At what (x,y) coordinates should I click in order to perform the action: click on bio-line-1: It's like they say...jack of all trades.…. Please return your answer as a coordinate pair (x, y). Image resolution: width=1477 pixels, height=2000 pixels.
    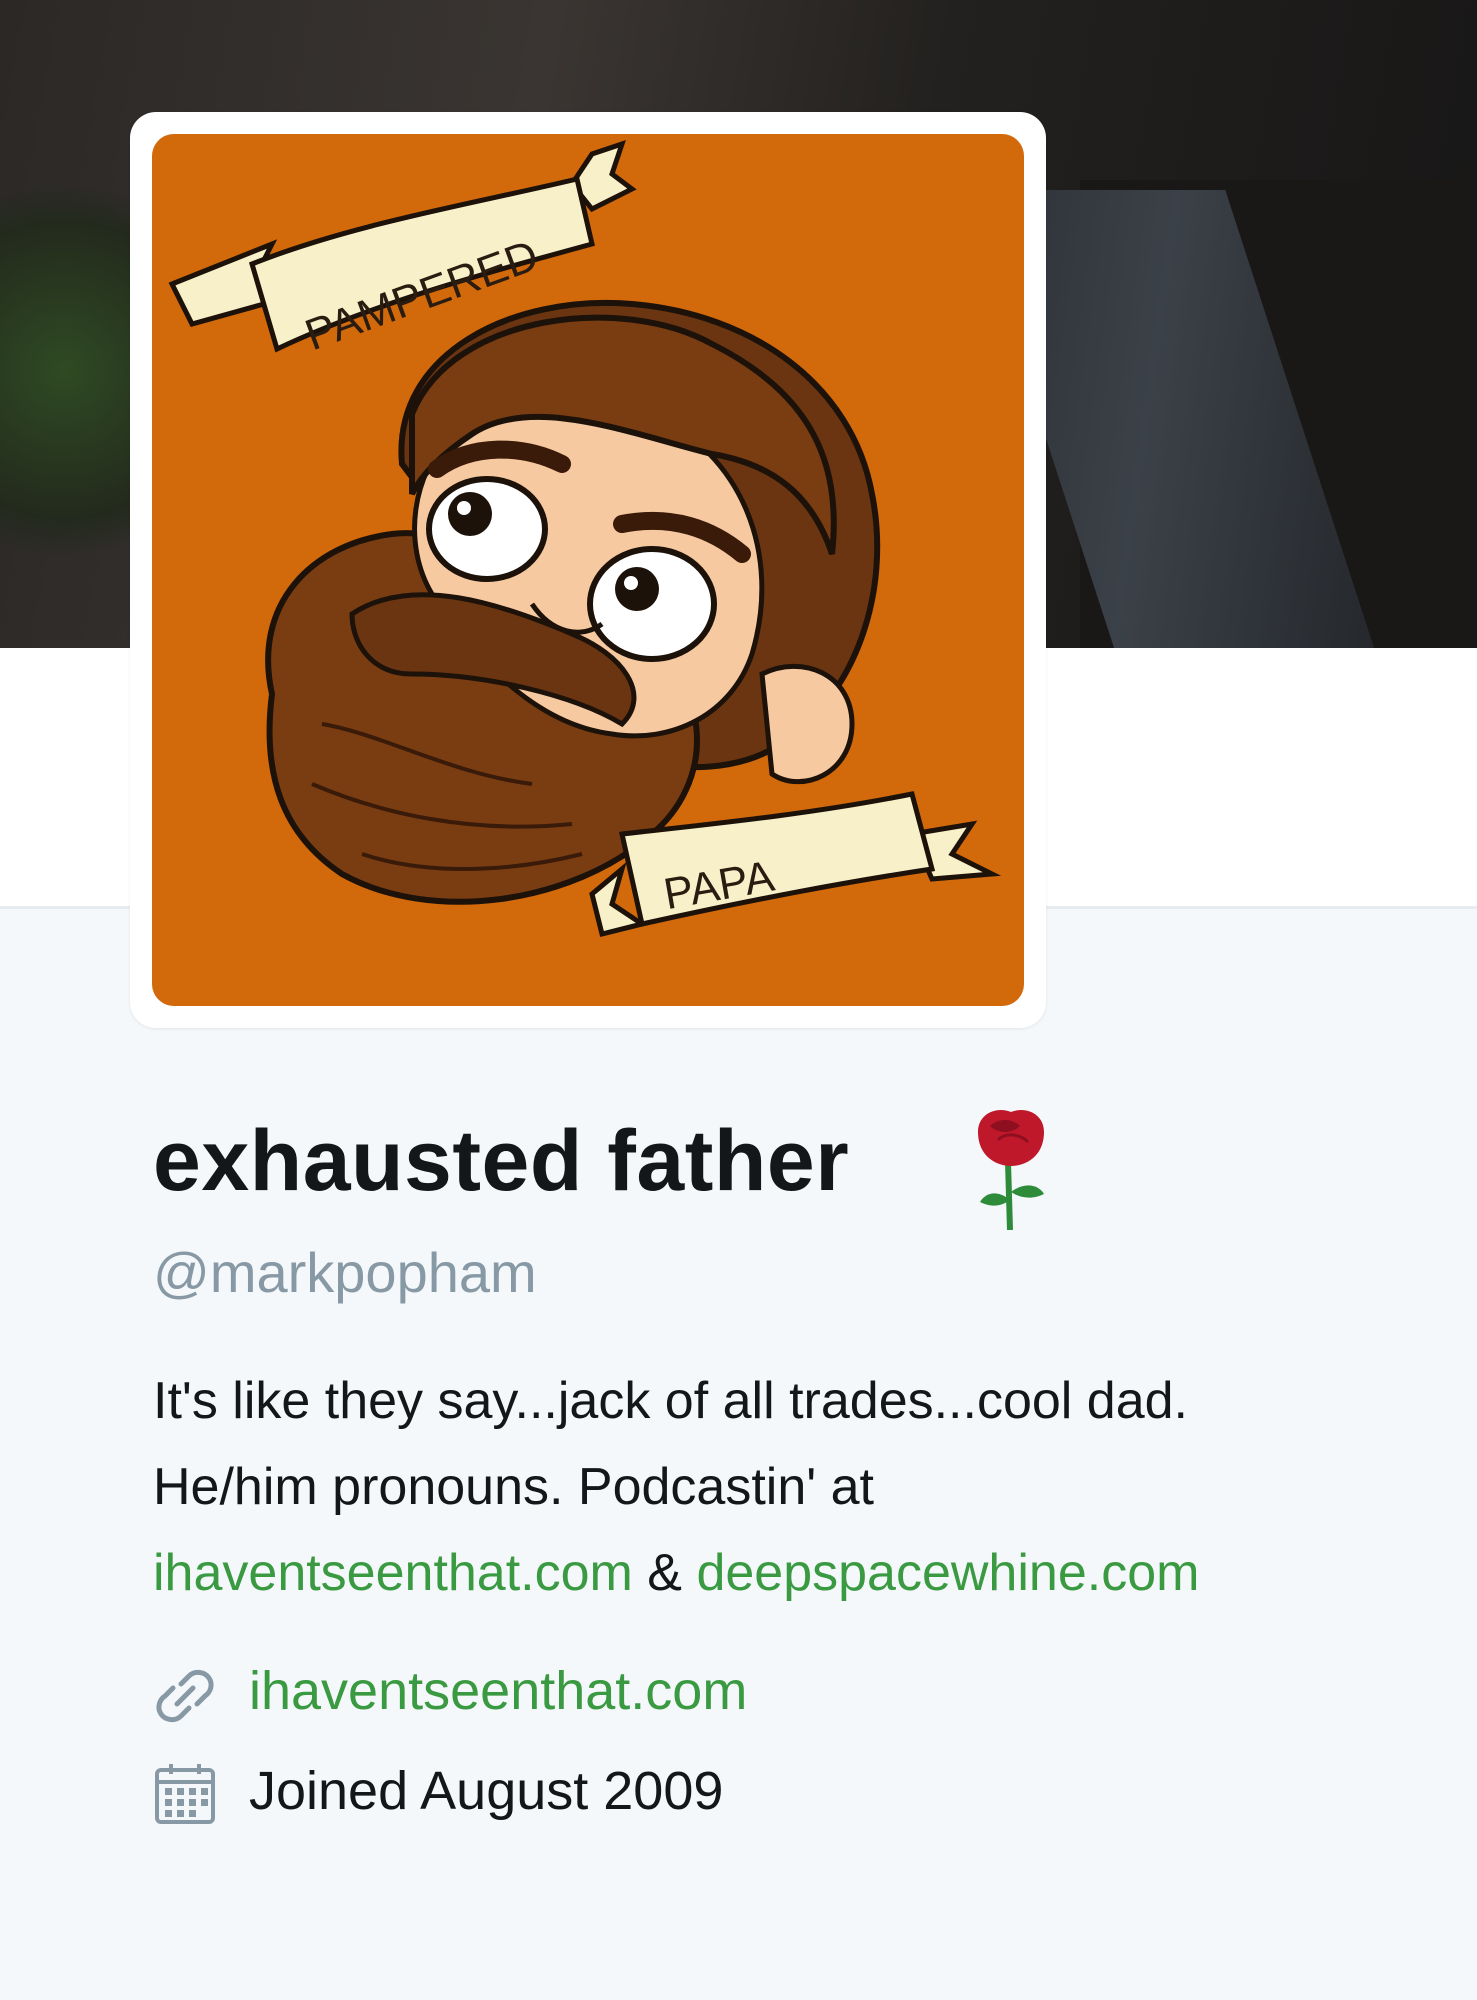
    Looking at the image, I should click on (670, 1401).